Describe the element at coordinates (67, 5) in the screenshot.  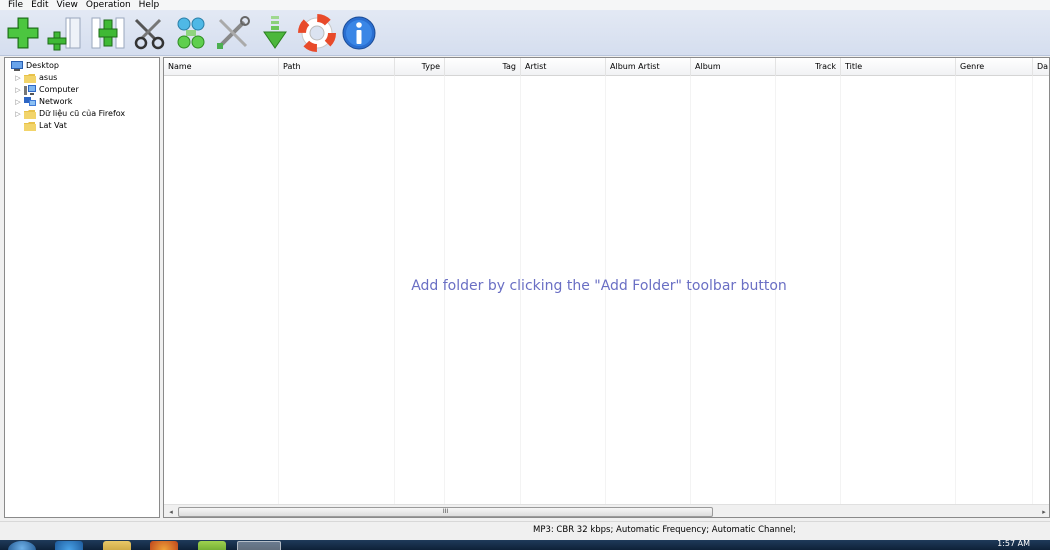
I see `menu-view: View` at that location.